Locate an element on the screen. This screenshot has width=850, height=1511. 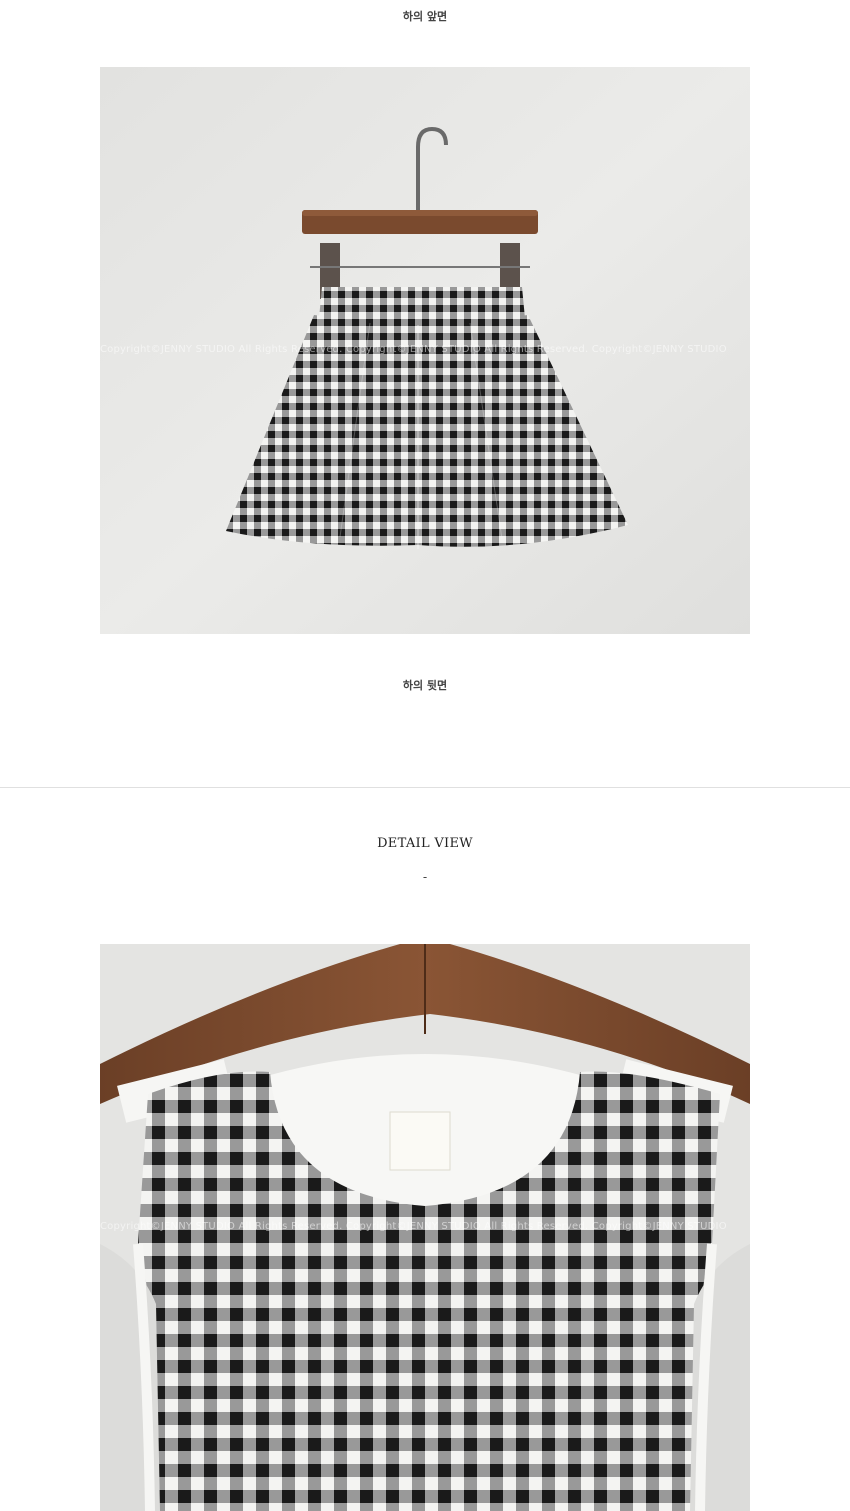
caption-bottom-back: 하의 뒷면 is located at coordinates (425, 685).